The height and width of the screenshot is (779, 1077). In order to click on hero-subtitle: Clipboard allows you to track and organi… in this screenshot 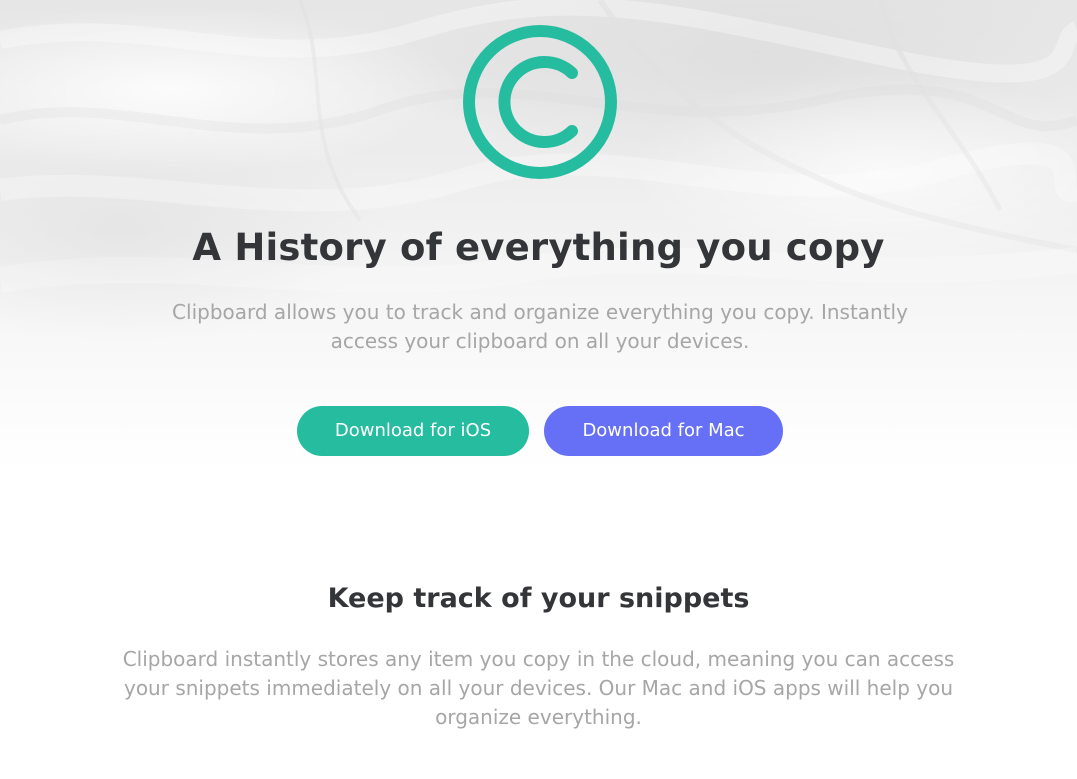, I will do `click(540, 326)`.